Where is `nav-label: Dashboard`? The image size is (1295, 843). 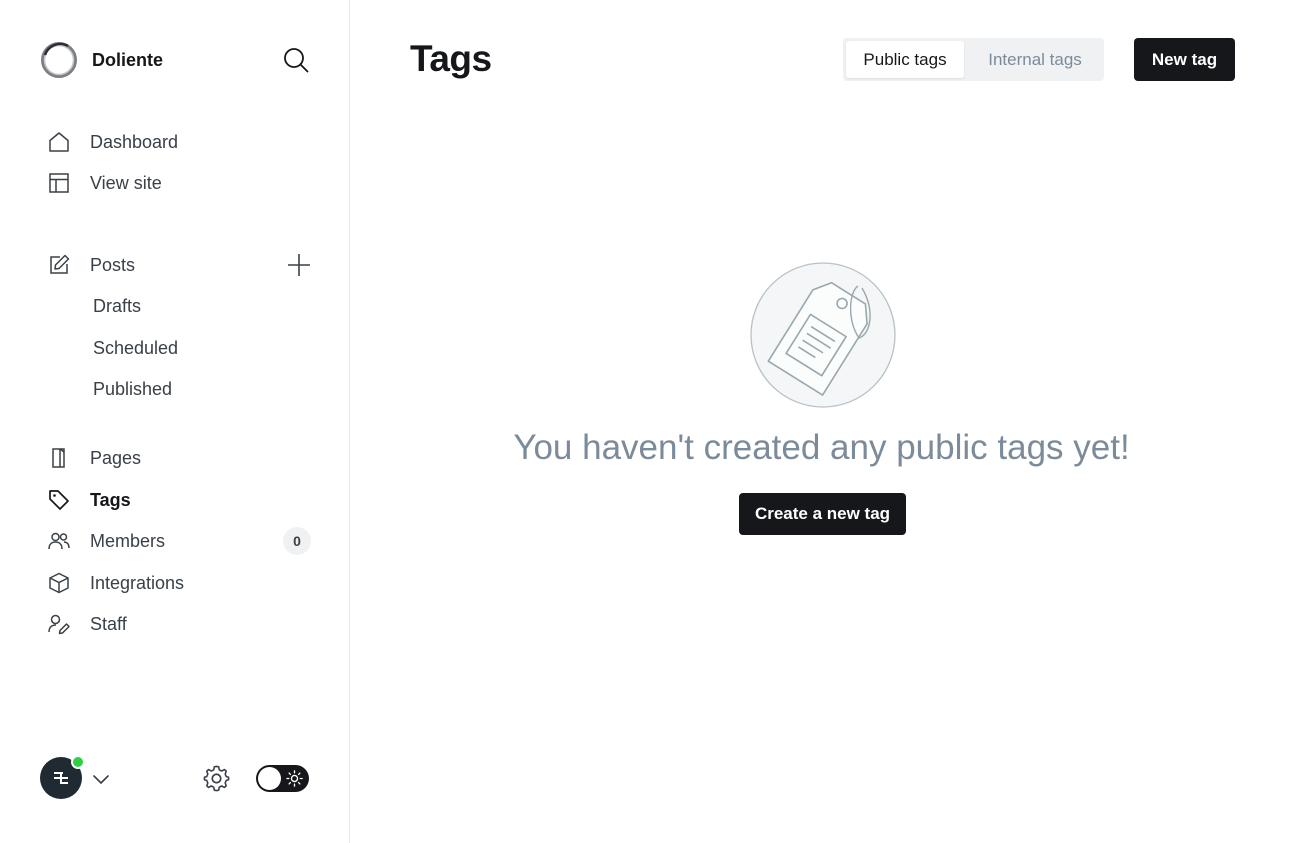 nav-label: Dashboard is located at coordinates (134, 141).